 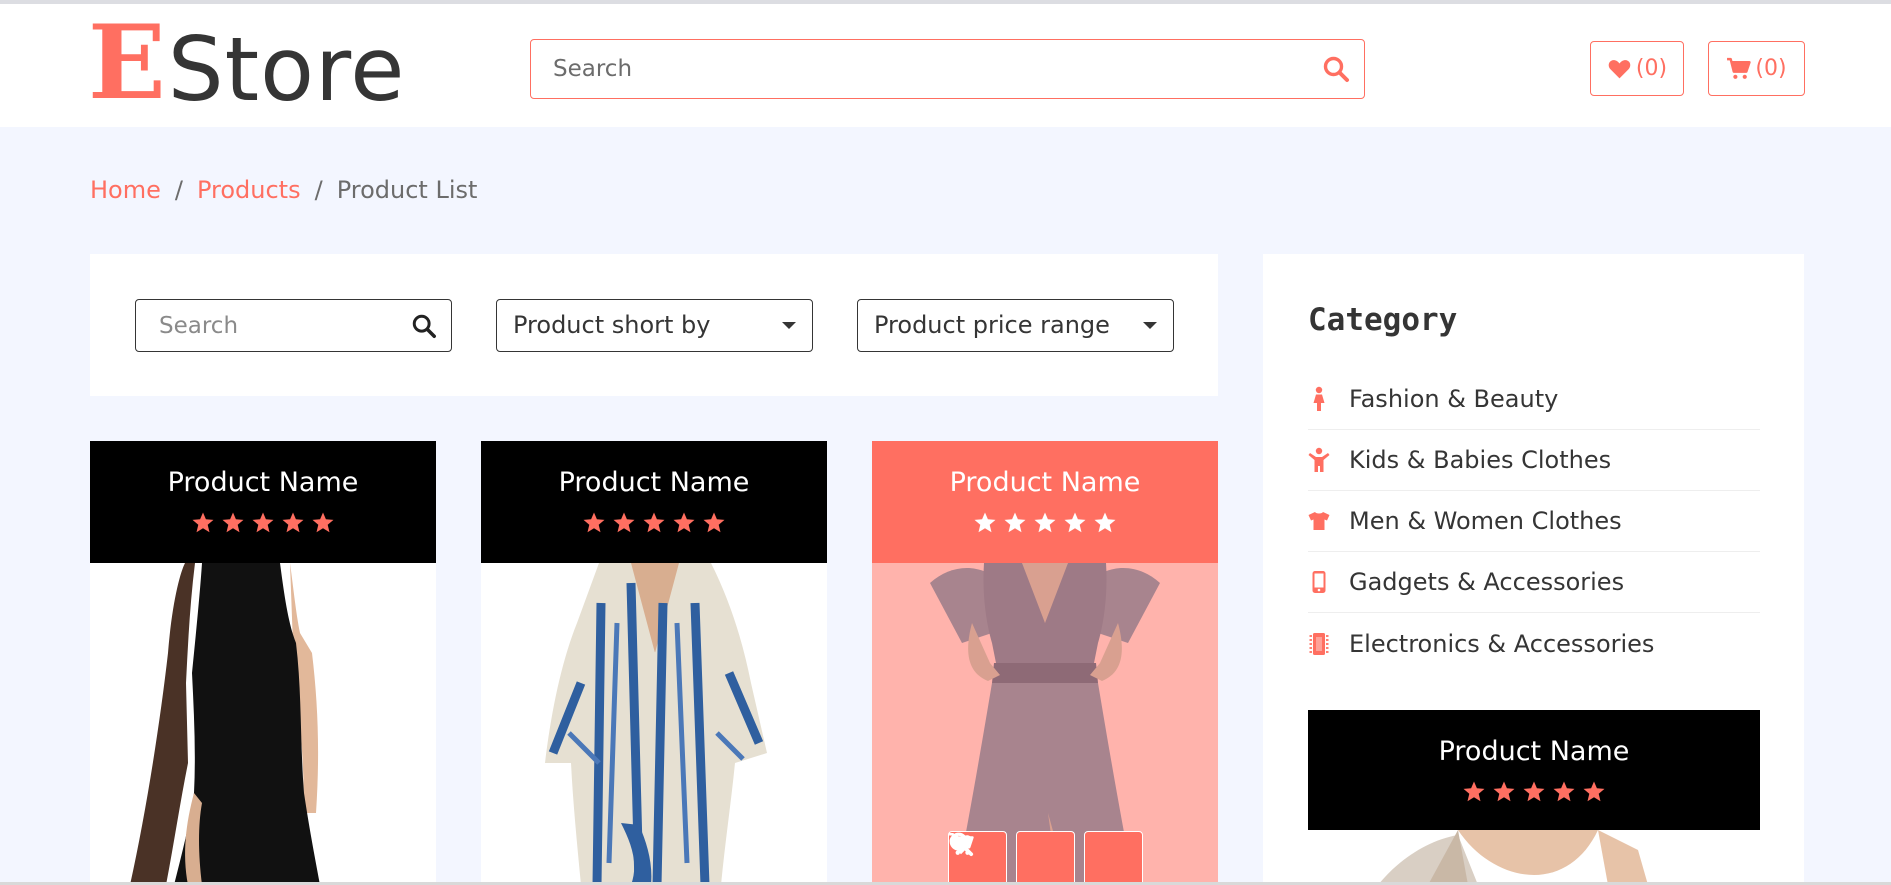 What do you see at coordinates (407, 190) in the screenshot?
I see `breadcrumb-current: Product List` at bounding box center [407, 190].